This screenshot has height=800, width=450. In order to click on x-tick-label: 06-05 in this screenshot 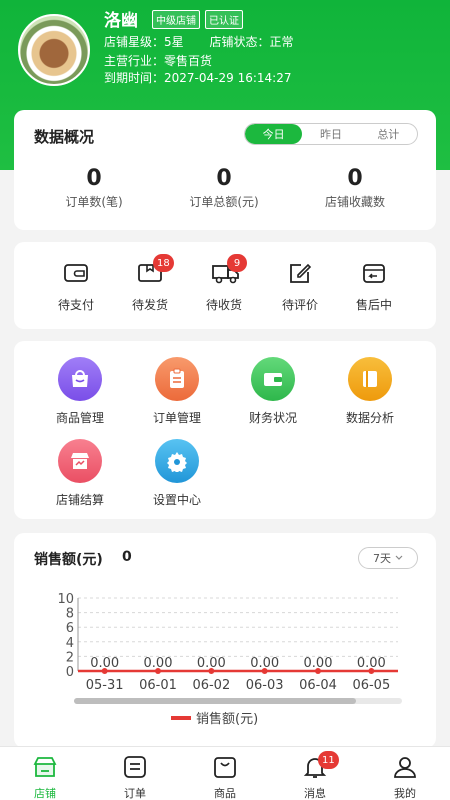, I will do `click(371, 685)`.